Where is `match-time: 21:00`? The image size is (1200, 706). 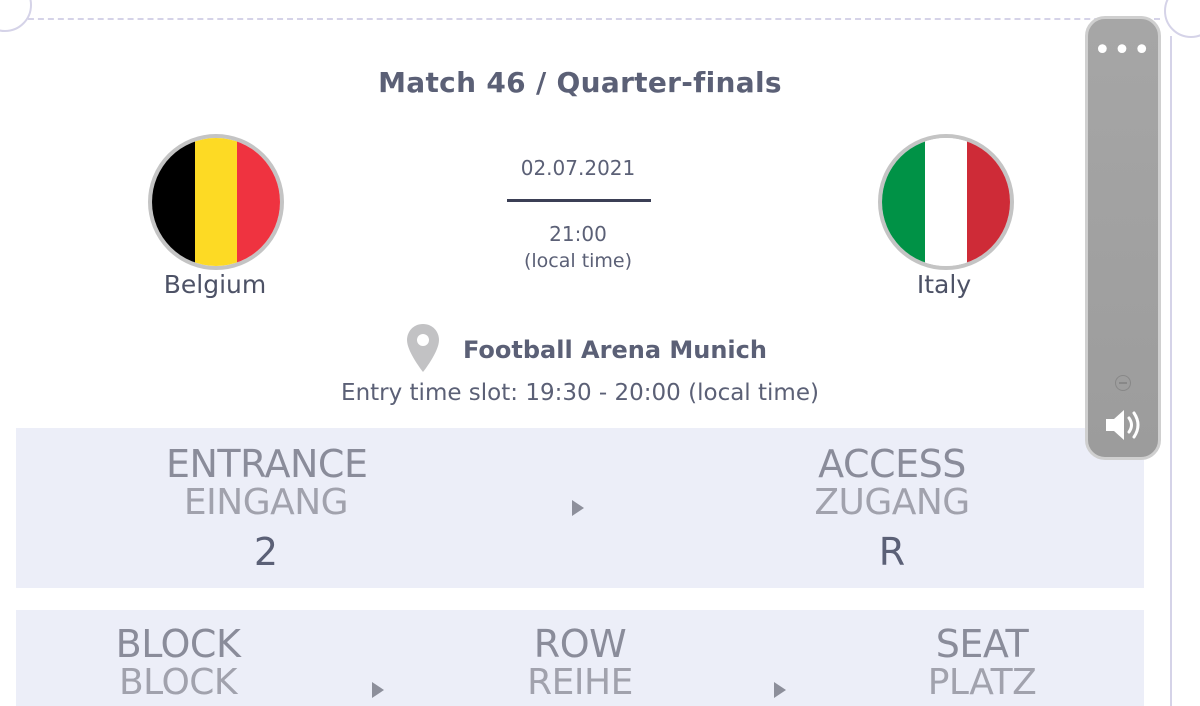
match-time: 21:00 is located at coordinates (578, 234).